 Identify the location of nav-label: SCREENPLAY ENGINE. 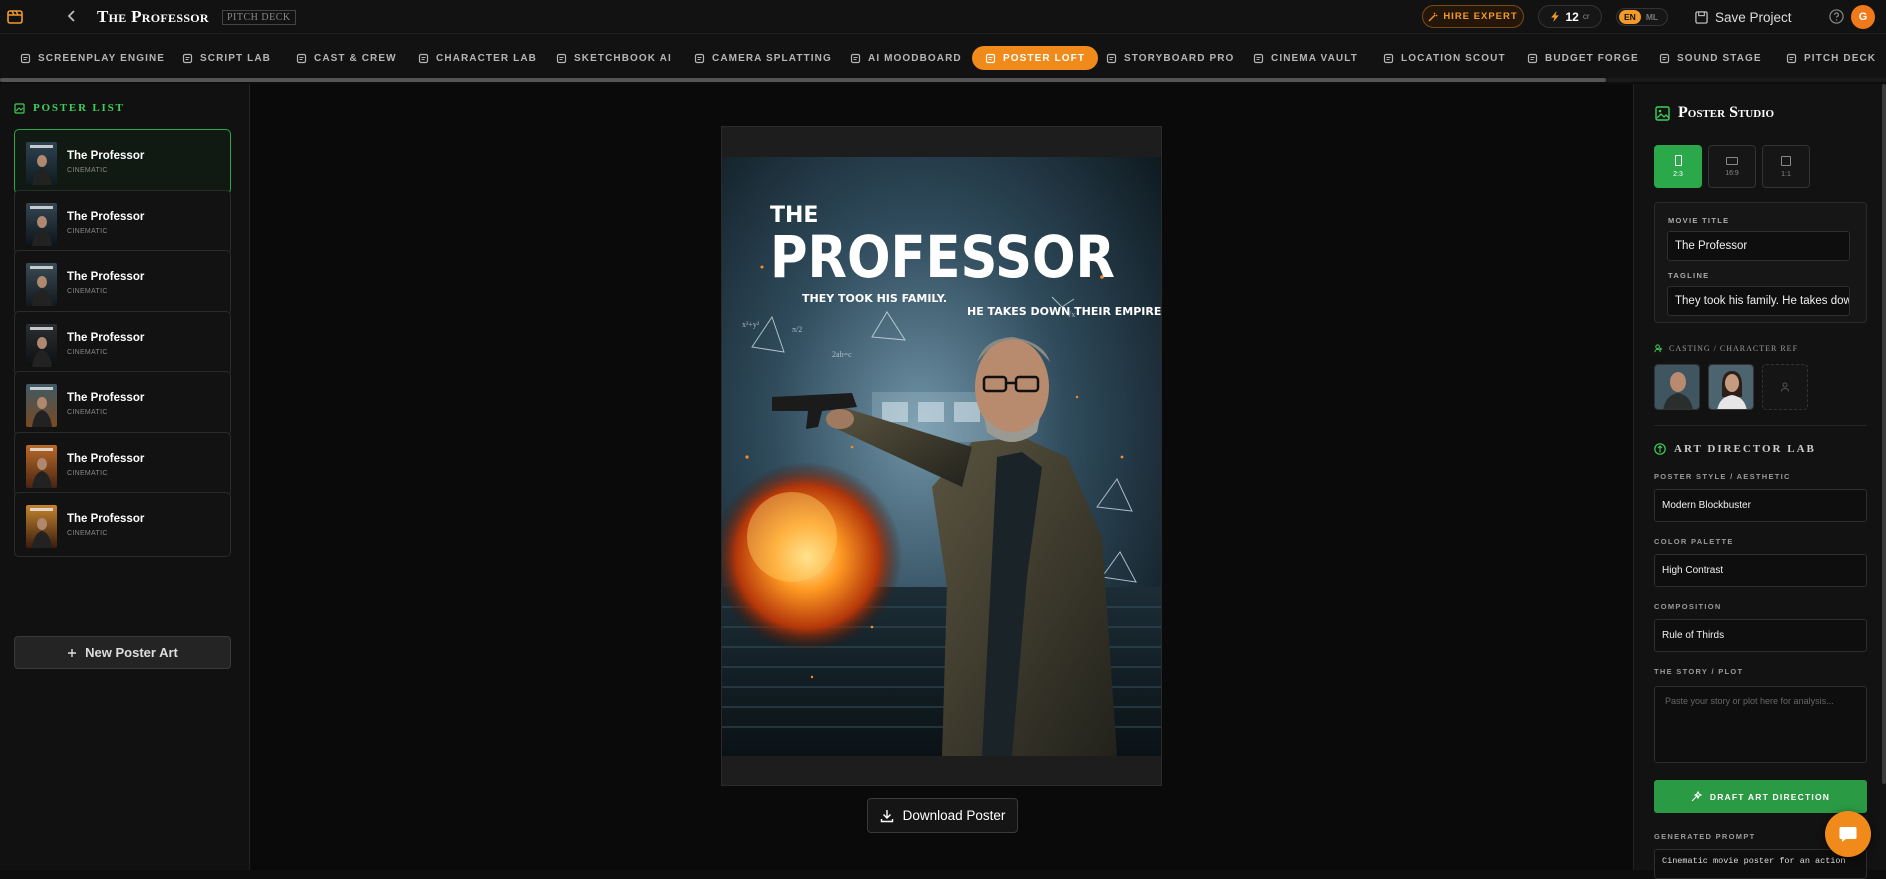
(102, 58).